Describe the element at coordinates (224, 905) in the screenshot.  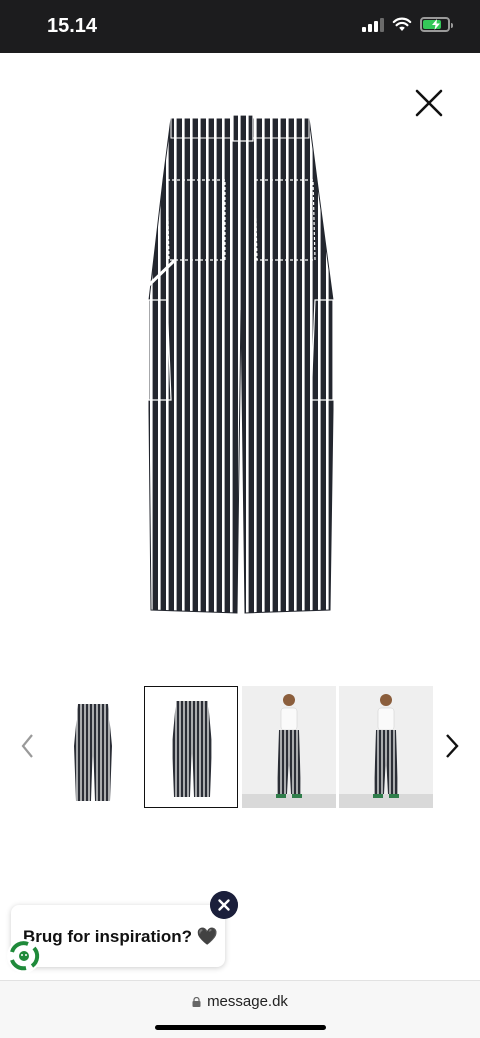
I see `chat-close-icon` at that location.